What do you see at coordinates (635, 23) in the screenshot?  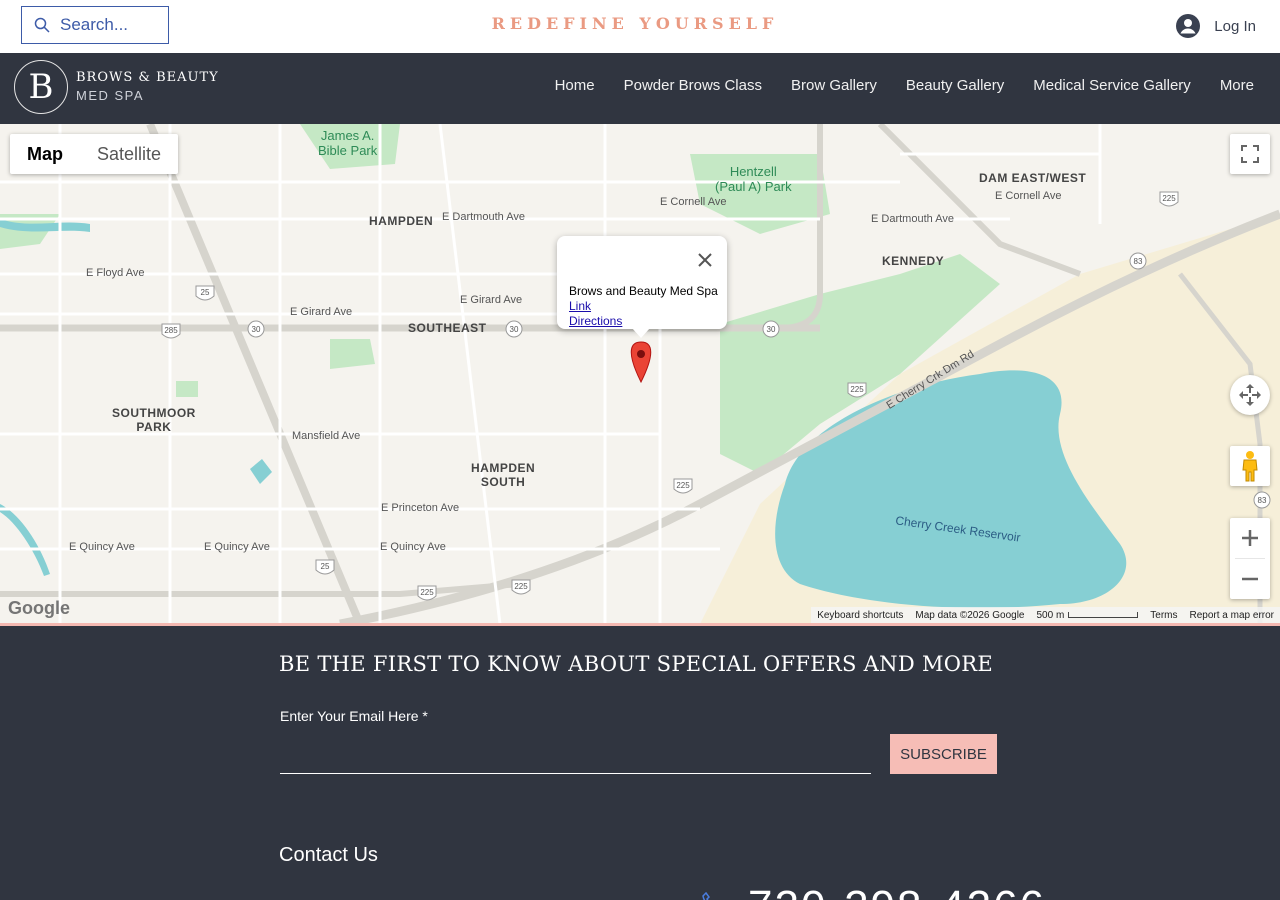 I see `tagline: REDEFINE YOURSELF` at bounding box center [635, 23].